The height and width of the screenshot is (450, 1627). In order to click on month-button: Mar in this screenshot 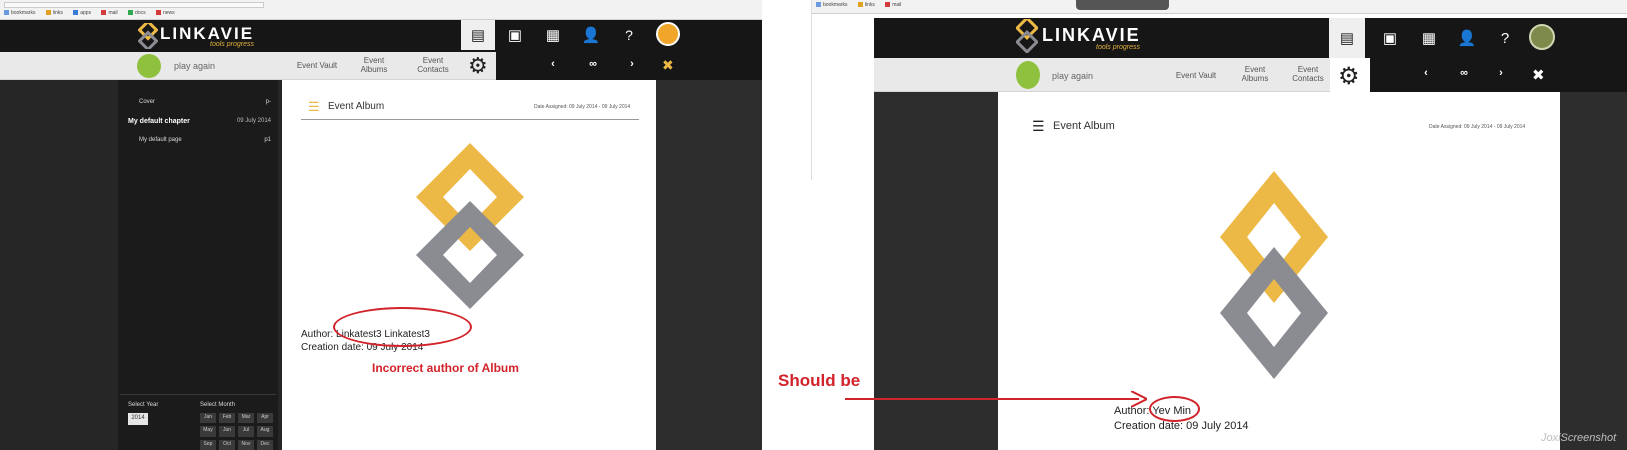, I will do `click(246, 418)`.